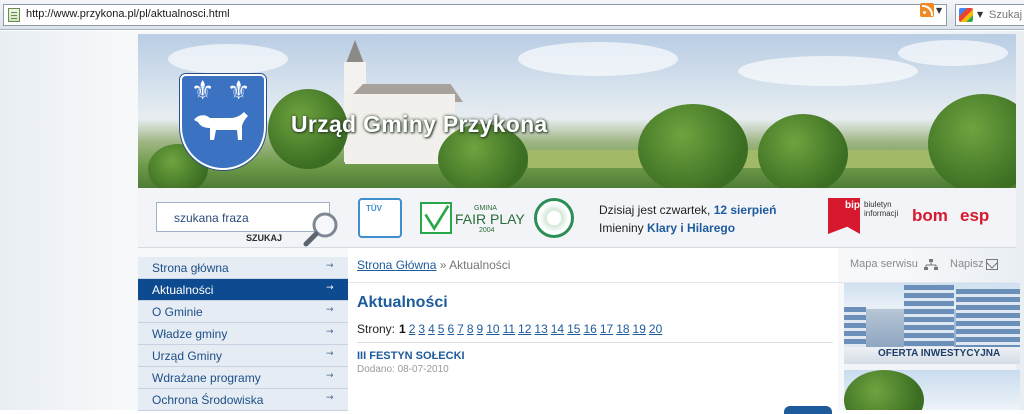 This screenshot has height=414, width=1024. I want to click on pages-label: Strony:, so click(376, 329).